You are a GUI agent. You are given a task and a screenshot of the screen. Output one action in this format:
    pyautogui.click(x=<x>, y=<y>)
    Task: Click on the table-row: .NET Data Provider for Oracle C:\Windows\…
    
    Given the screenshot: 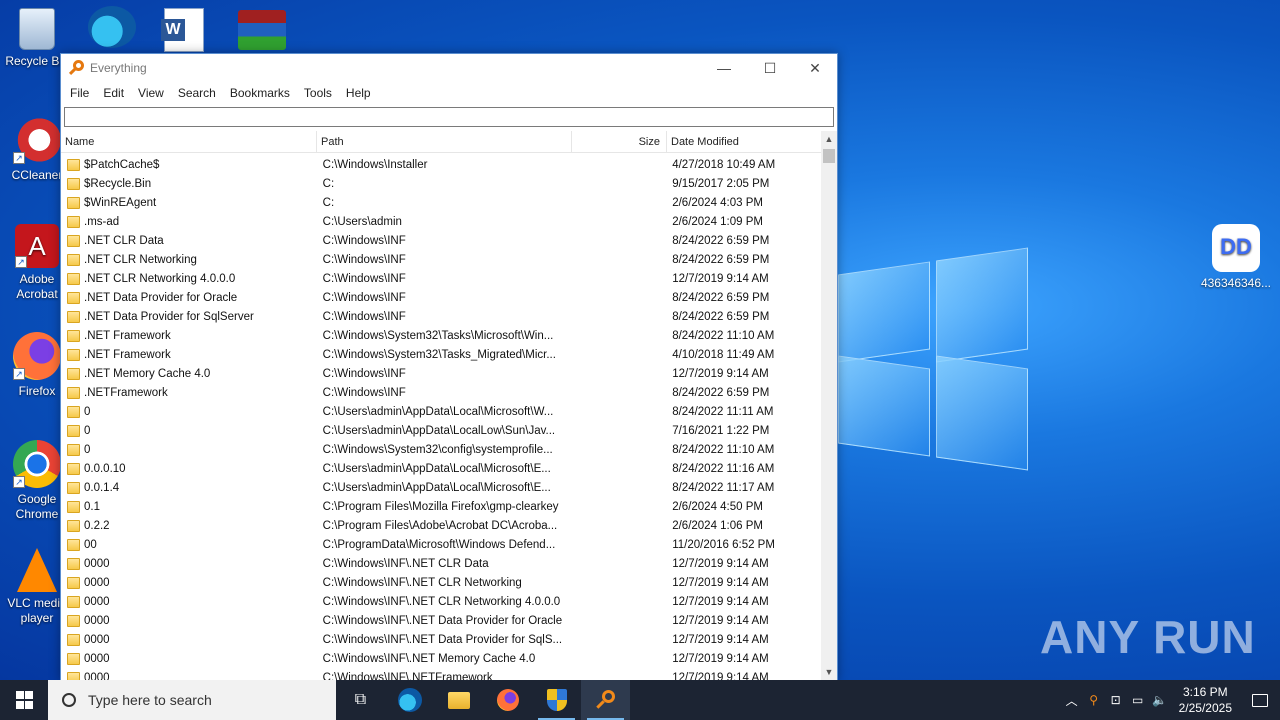 What is the action you would take?
    pyautogui.click(x=441, y=297)
    